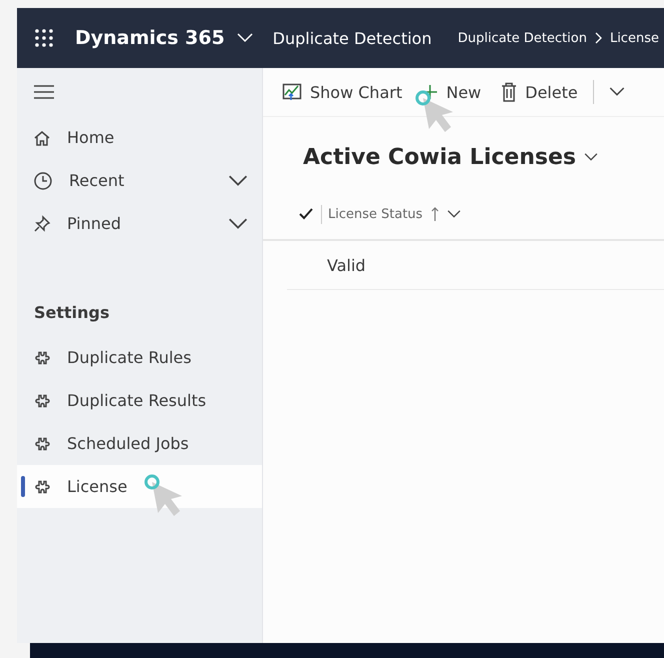  I want to click on home-icon, so click(42, 137).